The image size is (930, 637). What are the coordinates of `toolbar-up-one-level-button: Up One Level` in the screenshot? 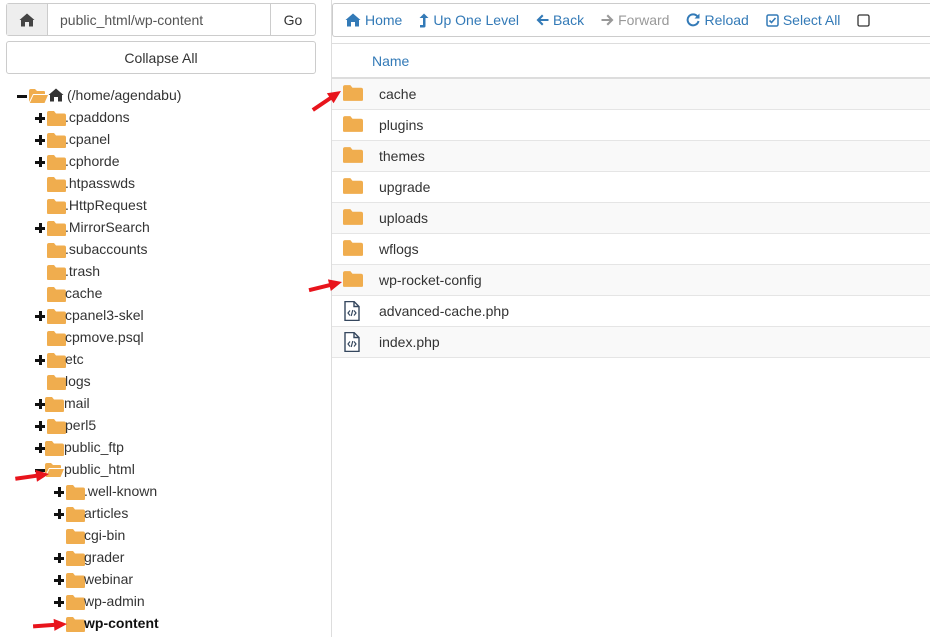 It's located at (469, 20).